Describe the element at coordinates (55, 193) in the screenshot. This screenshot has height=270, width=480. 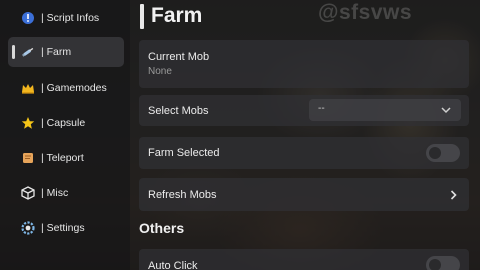
I see `sidebar-item-label: | Misc` at that location.